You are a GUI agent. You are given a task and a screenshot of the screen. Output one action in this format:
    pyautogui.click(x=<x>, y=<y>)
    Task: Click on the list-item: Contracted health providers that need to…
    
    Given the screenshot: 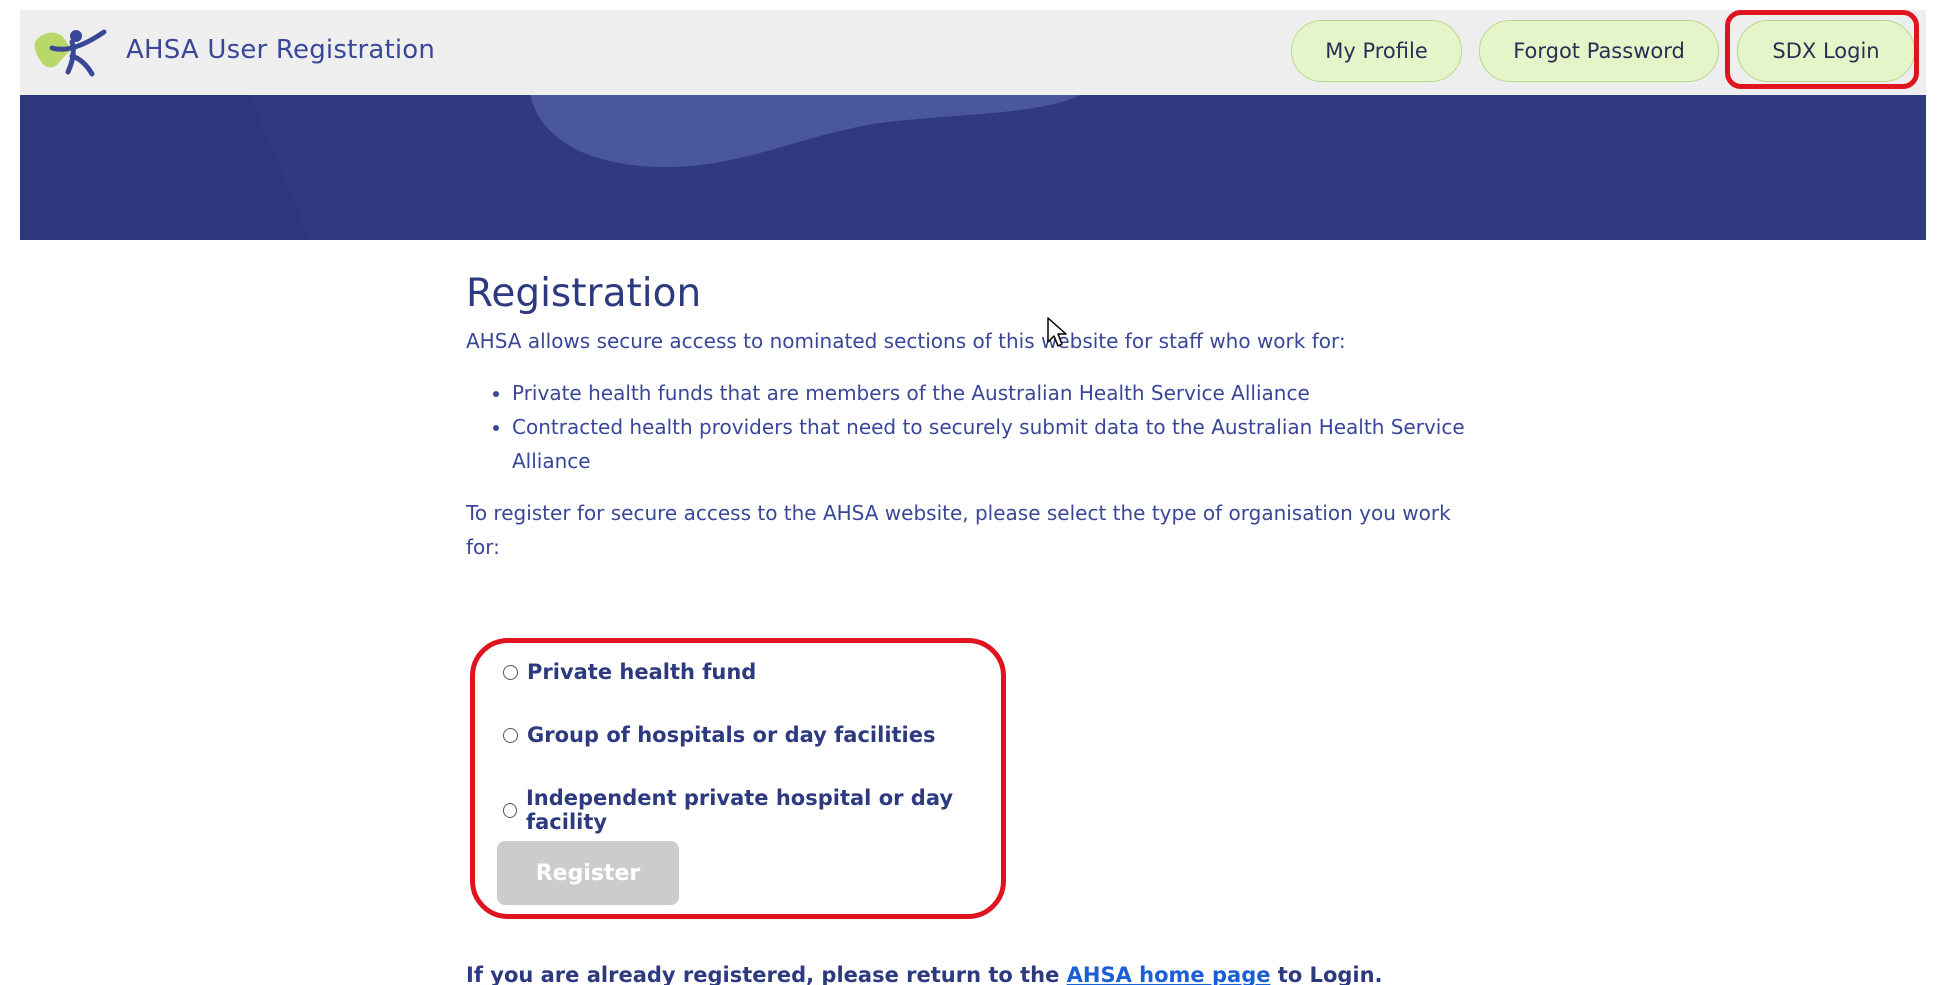 What is the action you would take?
    pyautogui.click(x=994, y=444)
    